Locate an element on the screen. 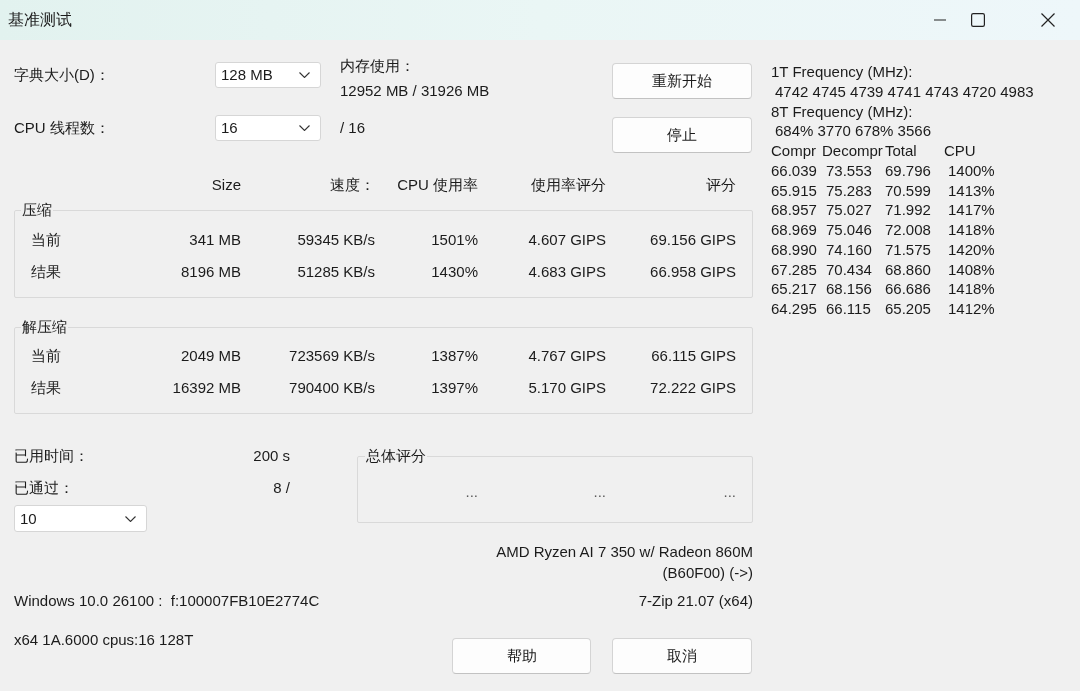  table-cell-text: 1400% is located at coordinates (971, 170).